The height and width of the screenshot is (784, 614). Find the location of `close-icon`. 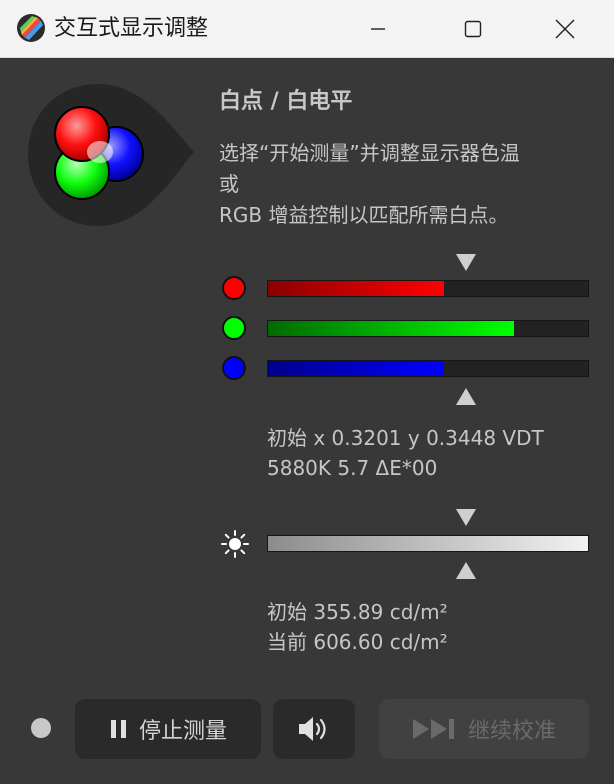

close-icon is located at coordinates (565, 29).